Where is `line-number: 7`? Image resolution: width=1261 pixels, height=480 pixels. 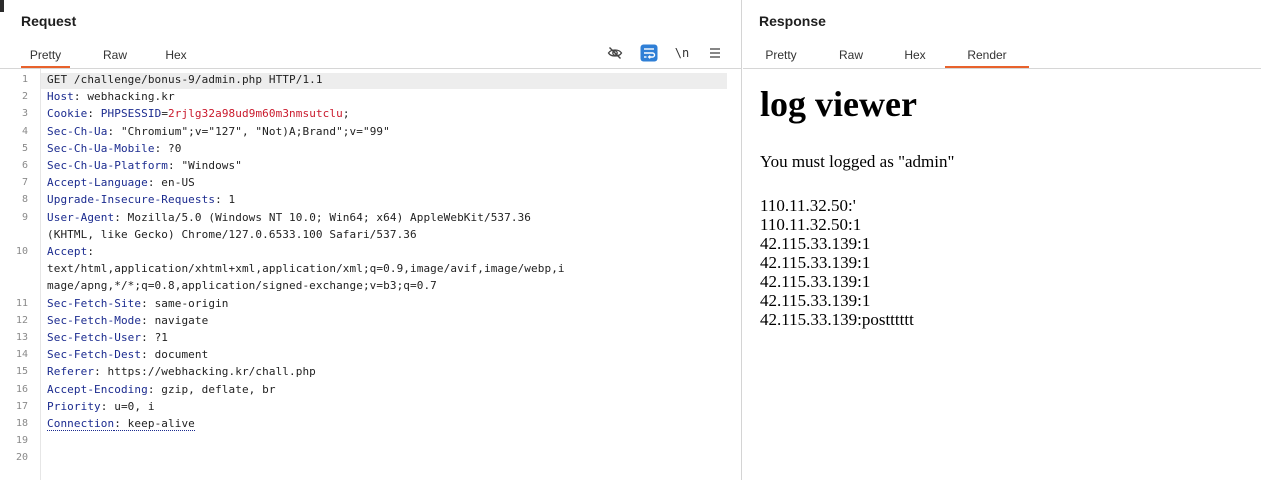 line-number: 7 is located at coordinates (24, 183).